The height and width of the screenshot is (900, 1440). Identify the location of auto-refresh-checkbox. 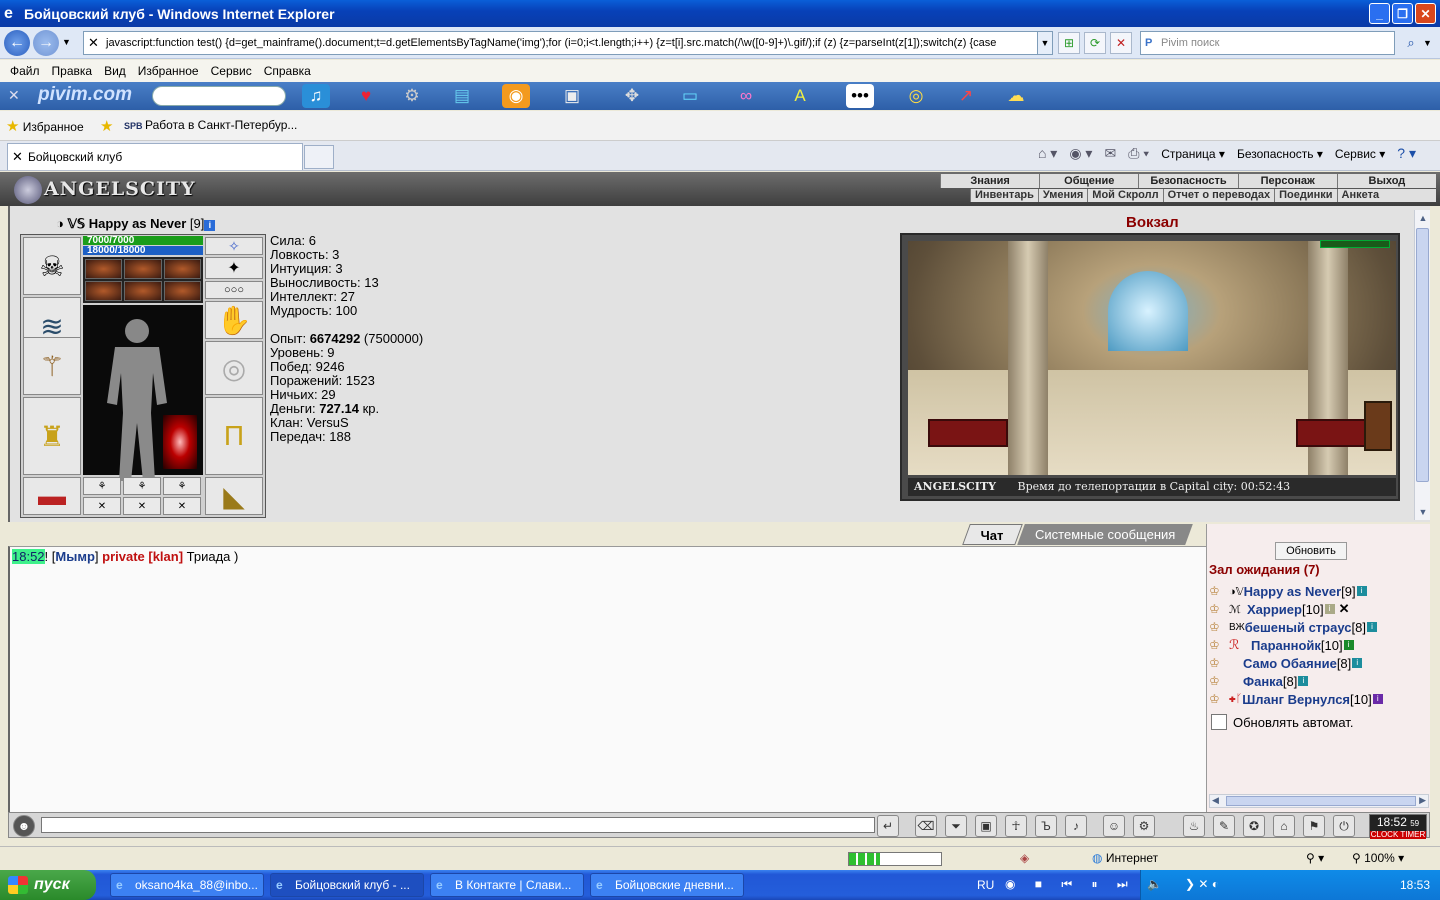
(1219, 722).